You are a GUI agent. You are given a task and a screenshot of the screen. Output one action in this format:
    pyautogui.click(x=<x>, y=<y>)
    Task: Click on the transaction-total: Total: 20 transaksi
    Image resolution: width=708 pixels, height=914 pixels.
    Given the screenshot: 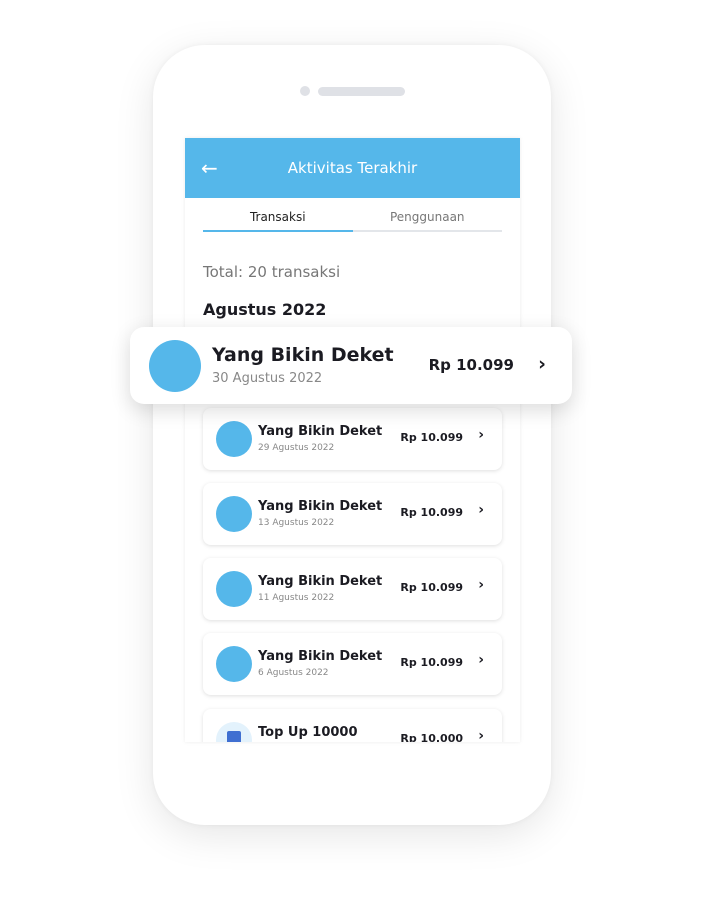 What is the action you would take?
    pyautogui.click(x=272, y=272)
    